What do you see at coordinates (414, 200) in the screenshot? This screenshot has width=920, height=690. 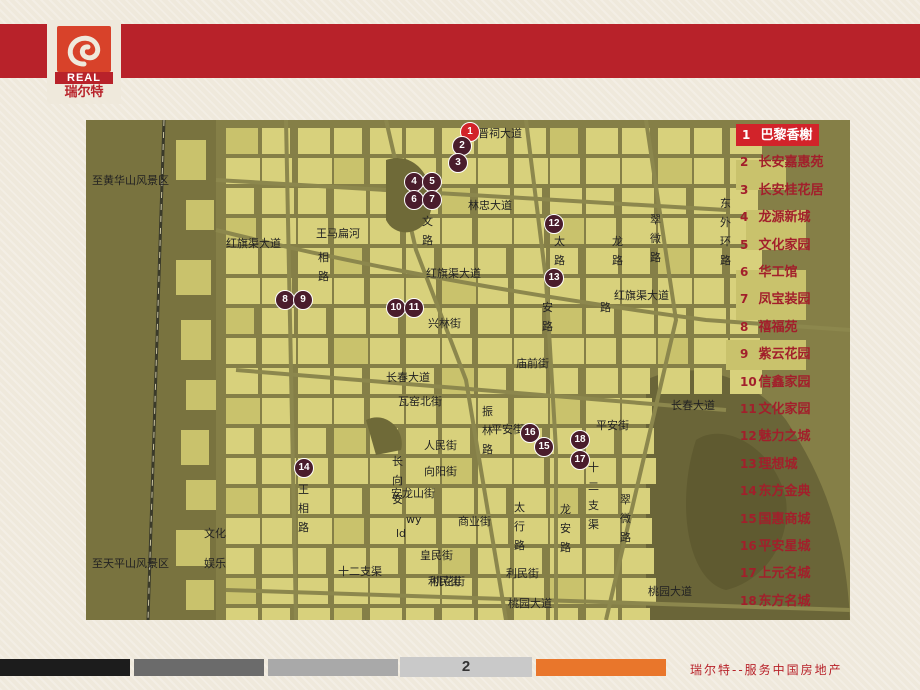 I see `project-marker-6: 6` at bounding box center [414, 200].